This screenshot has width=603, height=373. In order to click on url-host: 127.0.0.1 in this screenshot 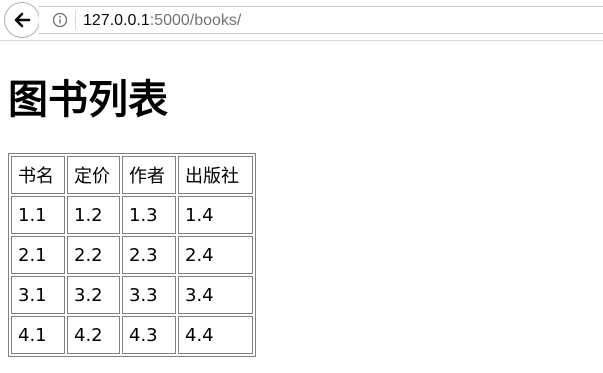, I will do `click(116, 20)`.